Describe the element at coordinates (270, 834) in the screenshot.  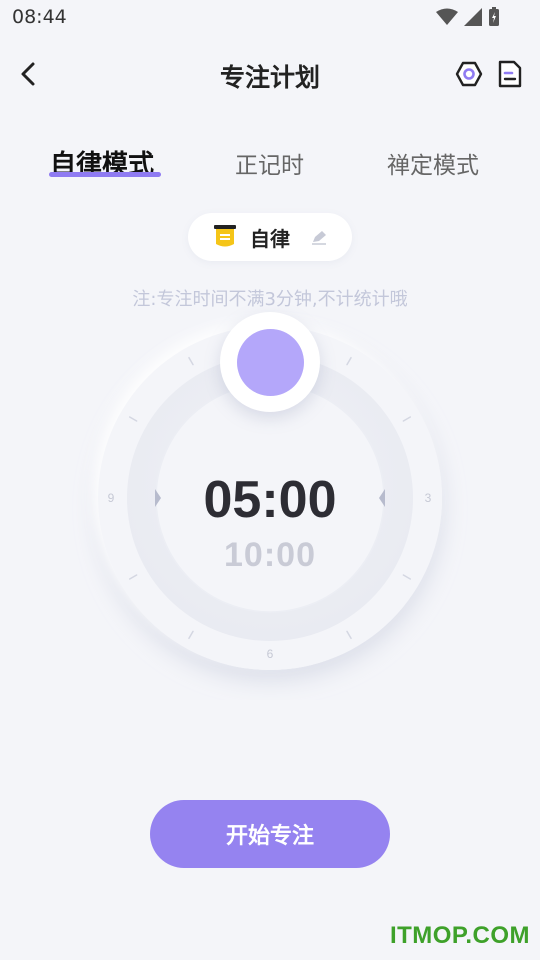
I see `start-focus-button: 开始专注` at that location.